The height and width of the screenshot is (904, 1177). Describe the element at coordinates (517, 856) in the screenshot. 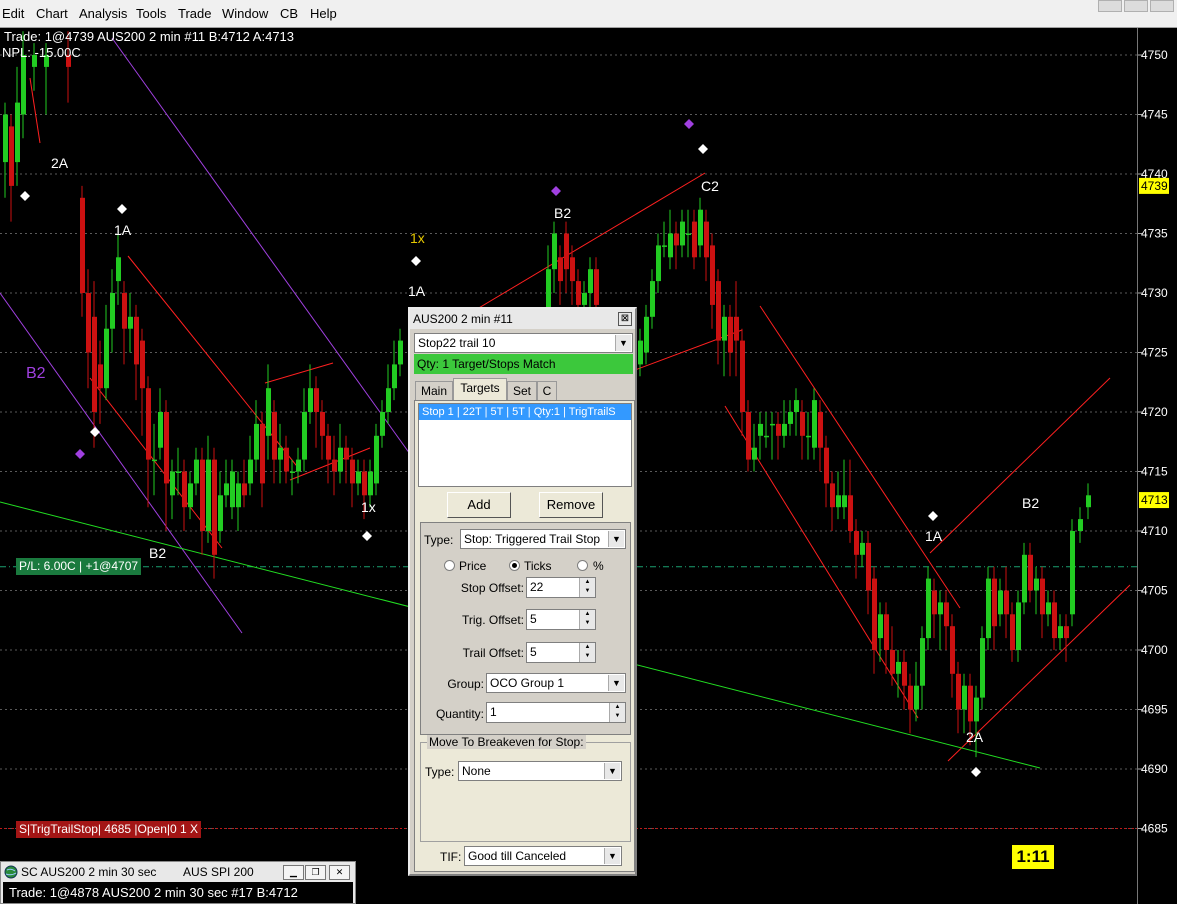

I see `tif-value: Good till Canceled` at that location.